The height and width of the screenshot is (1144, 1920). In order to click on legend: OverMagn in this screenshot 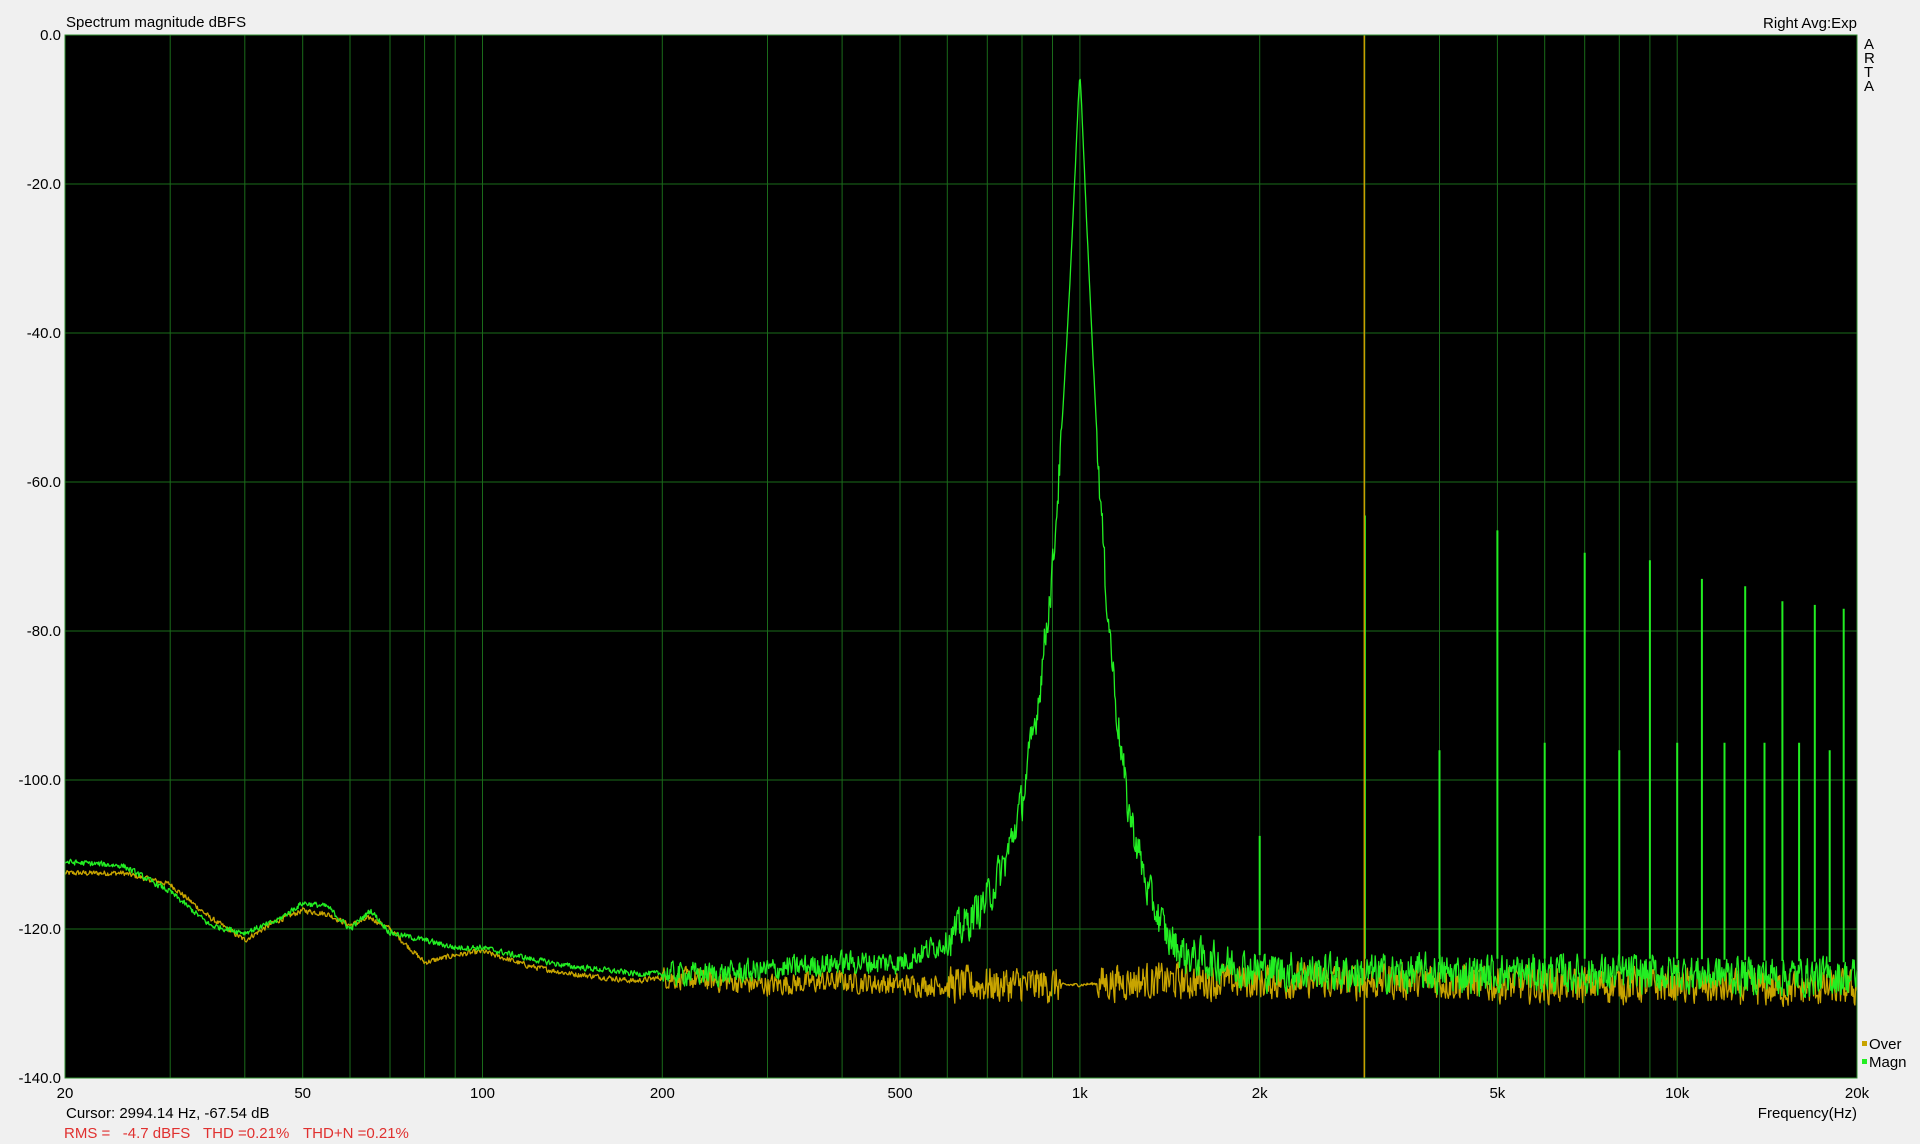, I will do `click(1884, 1053)`.